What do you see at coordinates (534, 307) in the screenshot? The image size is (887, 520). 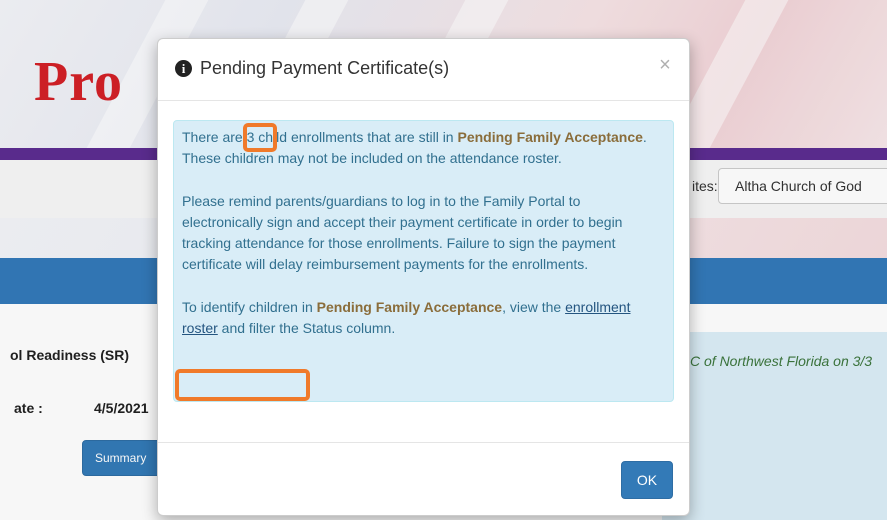 I see `text-segment: , view the` at bounding box center [534, 307].